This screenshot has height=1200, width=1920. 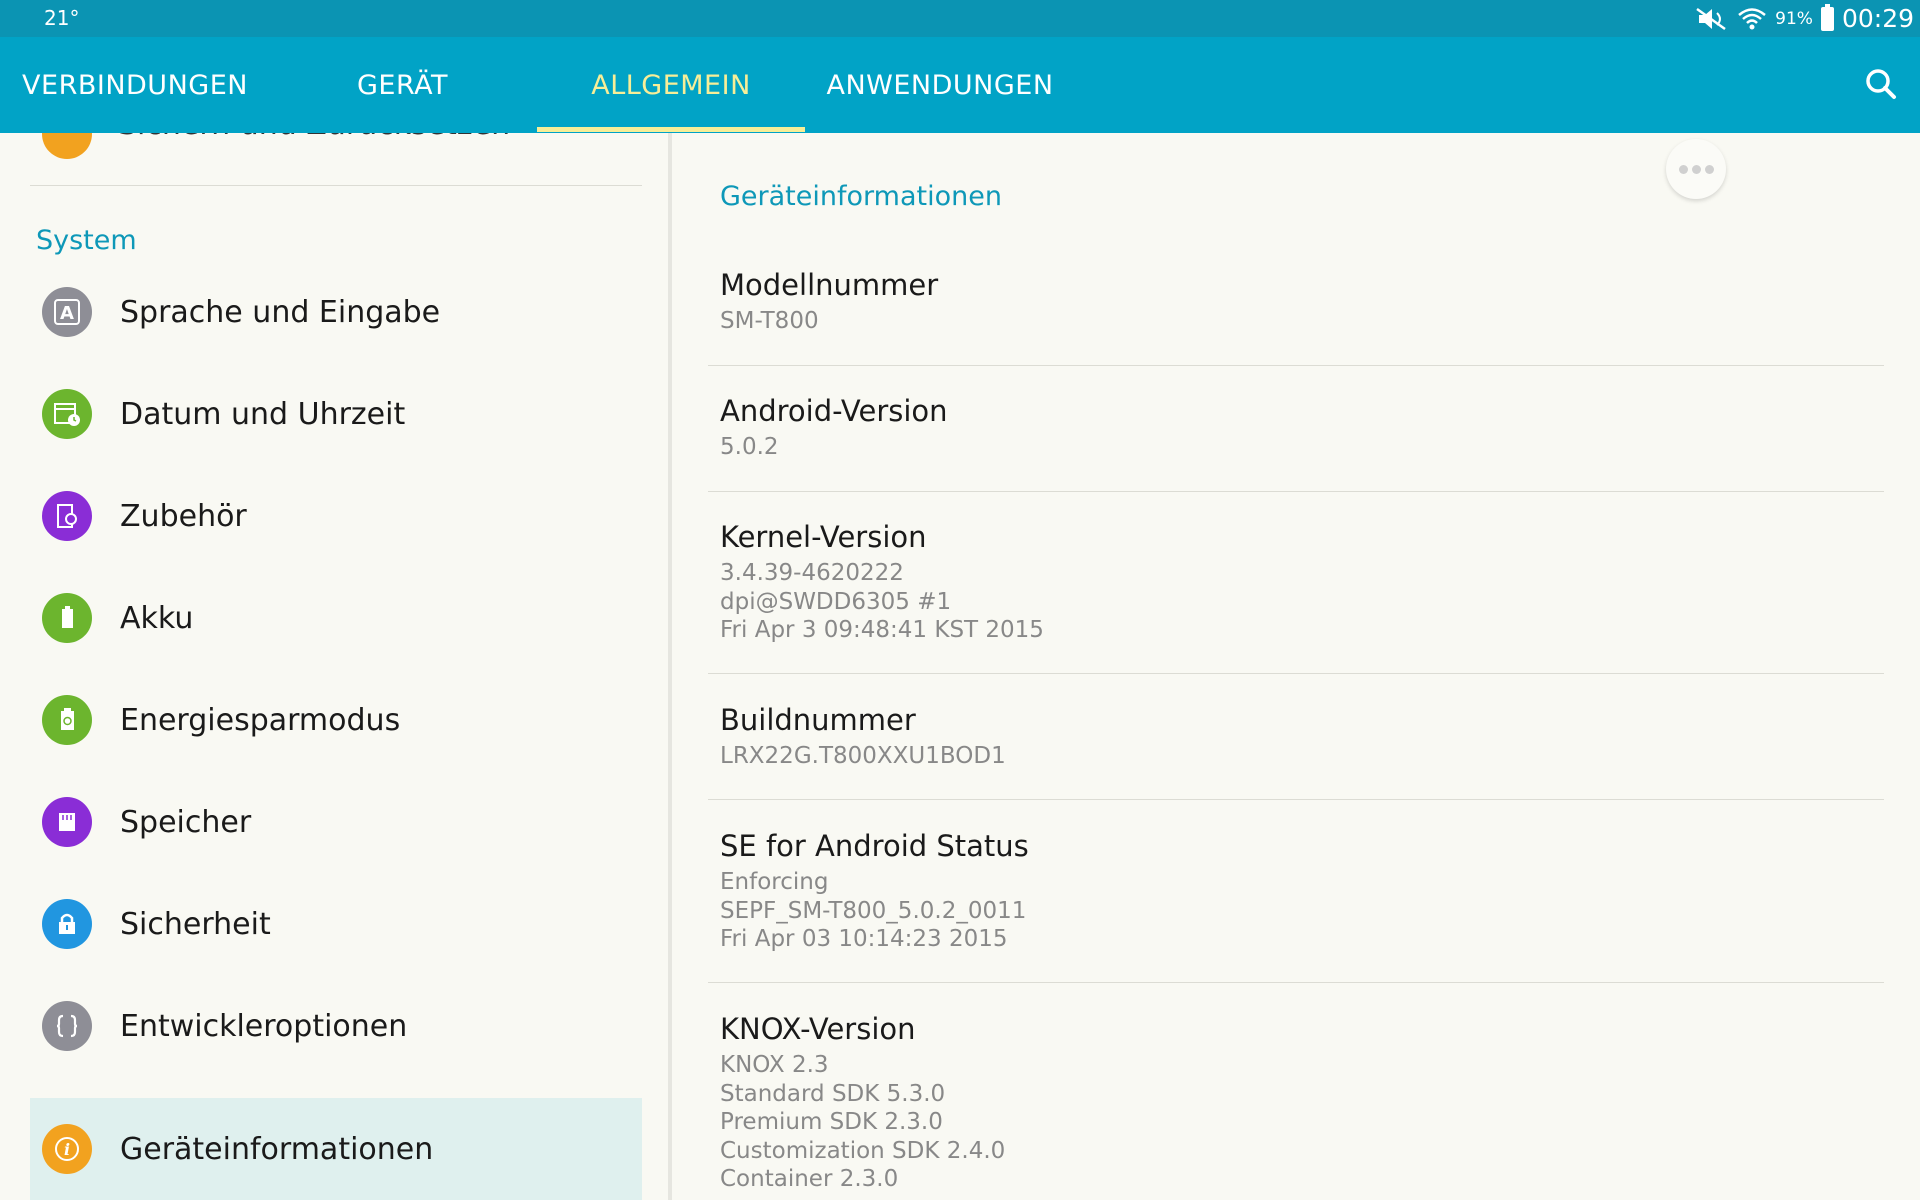 What do you see at coordinates (336, 516) in the screenshot?
I see `menu-item-zubehoer: Zubehör` at bounding box center [336, 516].